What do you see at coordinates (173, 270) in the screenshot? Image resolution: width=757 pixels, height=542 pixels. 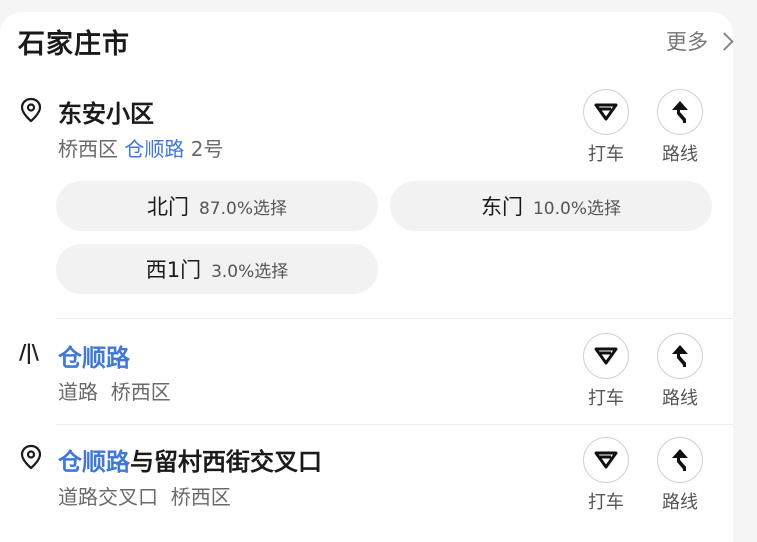 I see `gate-name: 西1门` at bounding box center [173, 270].